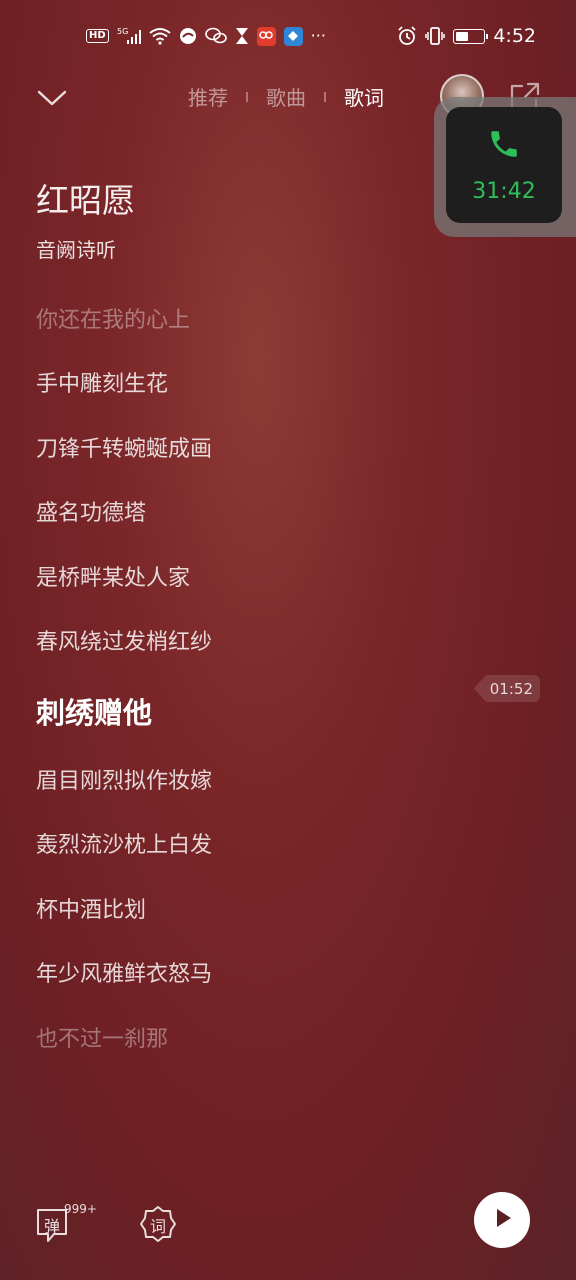 This screenshot has height=1280, width=576. I want to click on lyric-line: 也不过一刹那, so click(102, 1037).